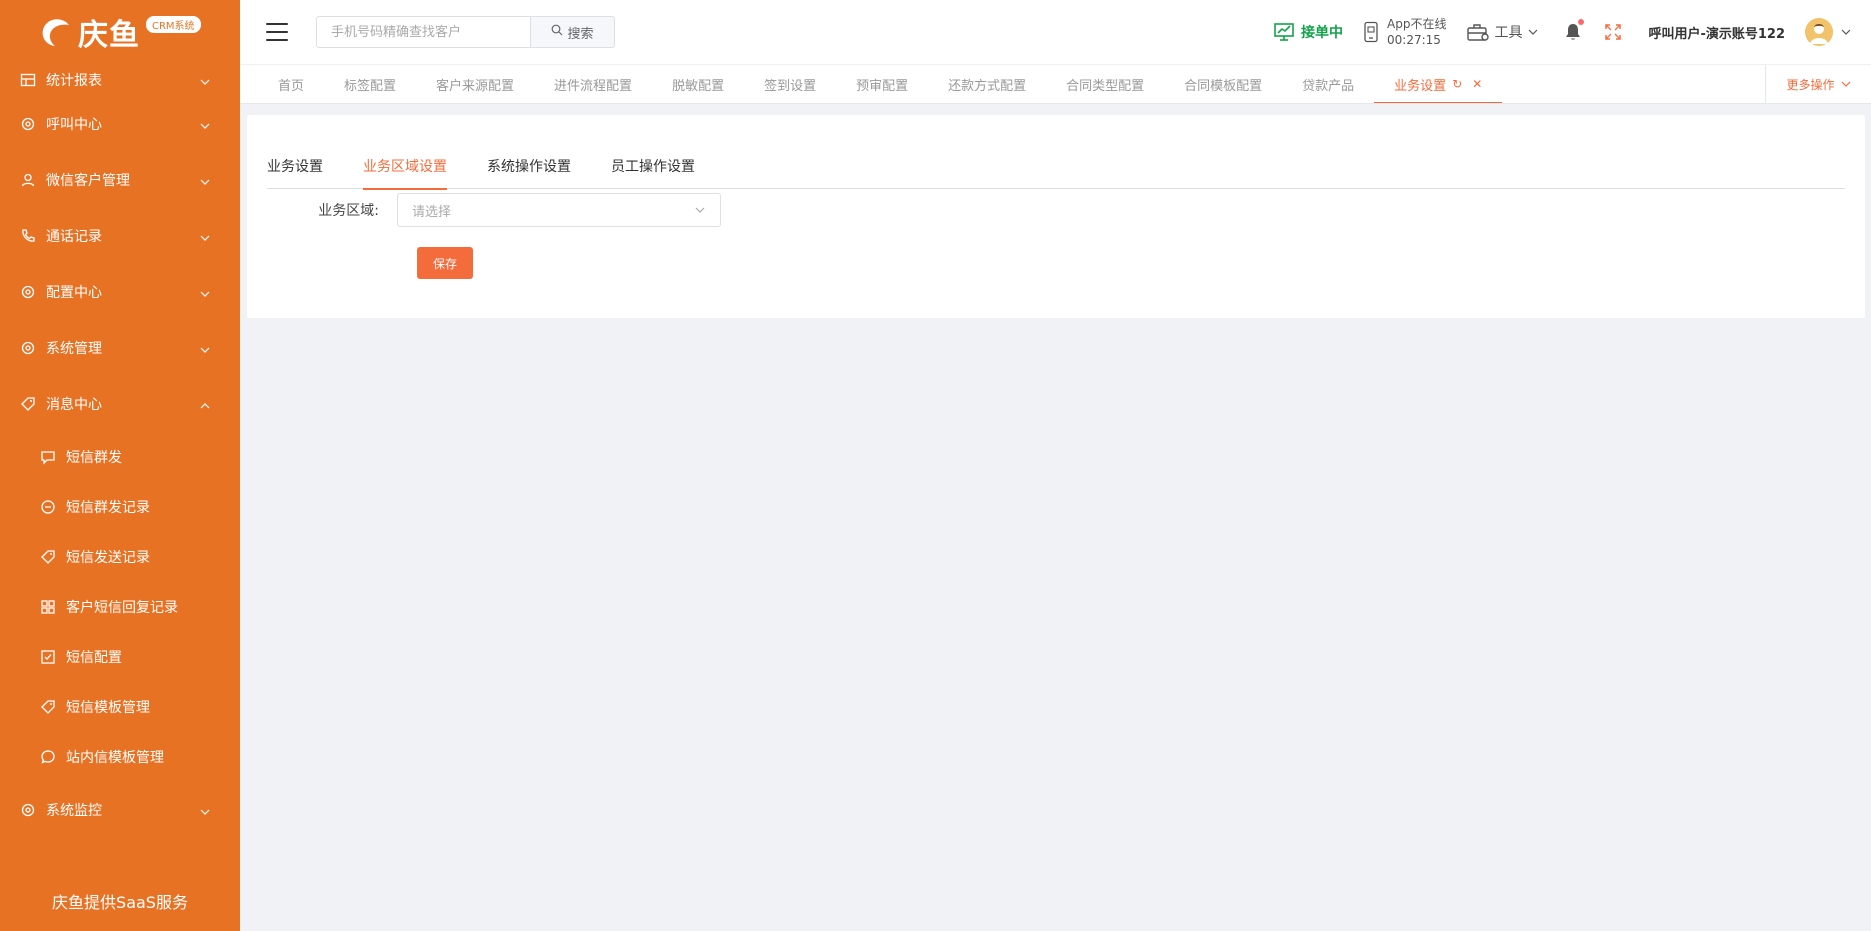  Describe the element at coordinates (1819, 32) in the screenshot. I see `avatar` at that location.